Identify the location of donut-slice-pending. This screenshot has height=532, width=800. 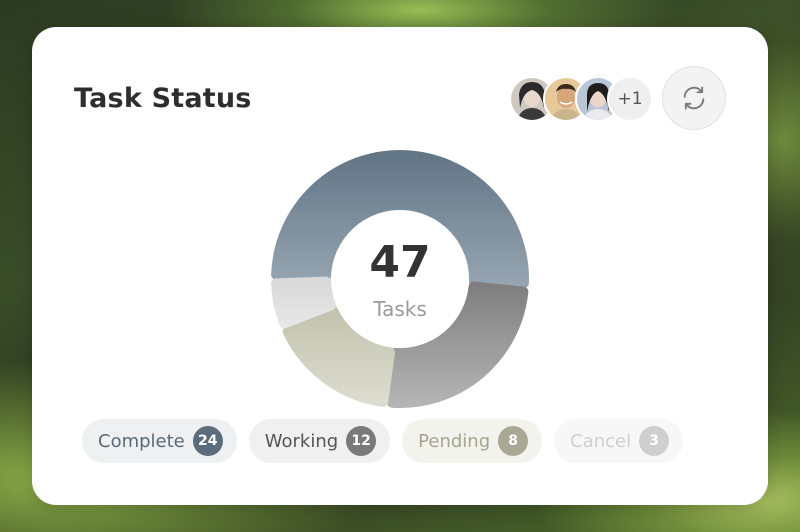
(339, 356).